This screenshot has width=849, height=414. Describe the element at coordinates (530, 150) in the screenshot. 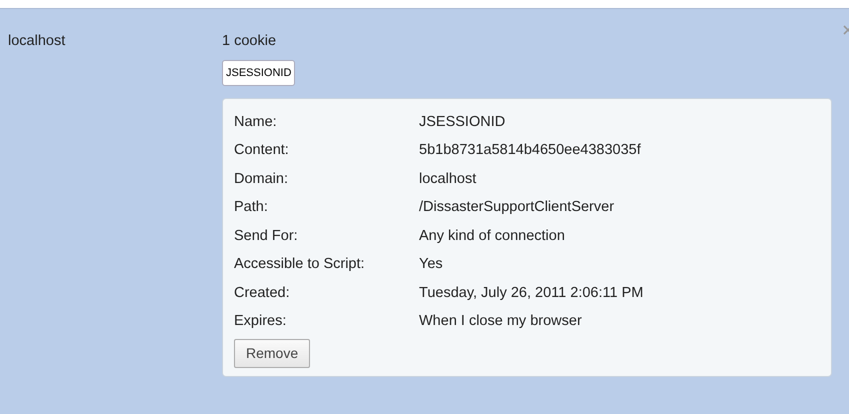

I see `field-value: 5b1b8731a5814b4650ee4383035f` at that location.